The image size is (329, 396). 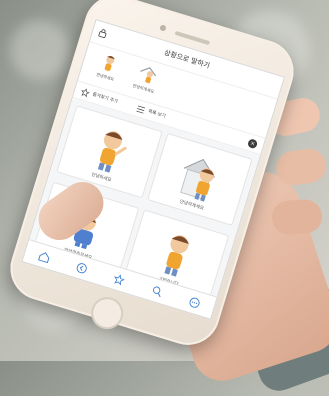 What do you see at coordinates (107, 313) in the screenshot?
I see `home-button` at bounding box center [107, 313].